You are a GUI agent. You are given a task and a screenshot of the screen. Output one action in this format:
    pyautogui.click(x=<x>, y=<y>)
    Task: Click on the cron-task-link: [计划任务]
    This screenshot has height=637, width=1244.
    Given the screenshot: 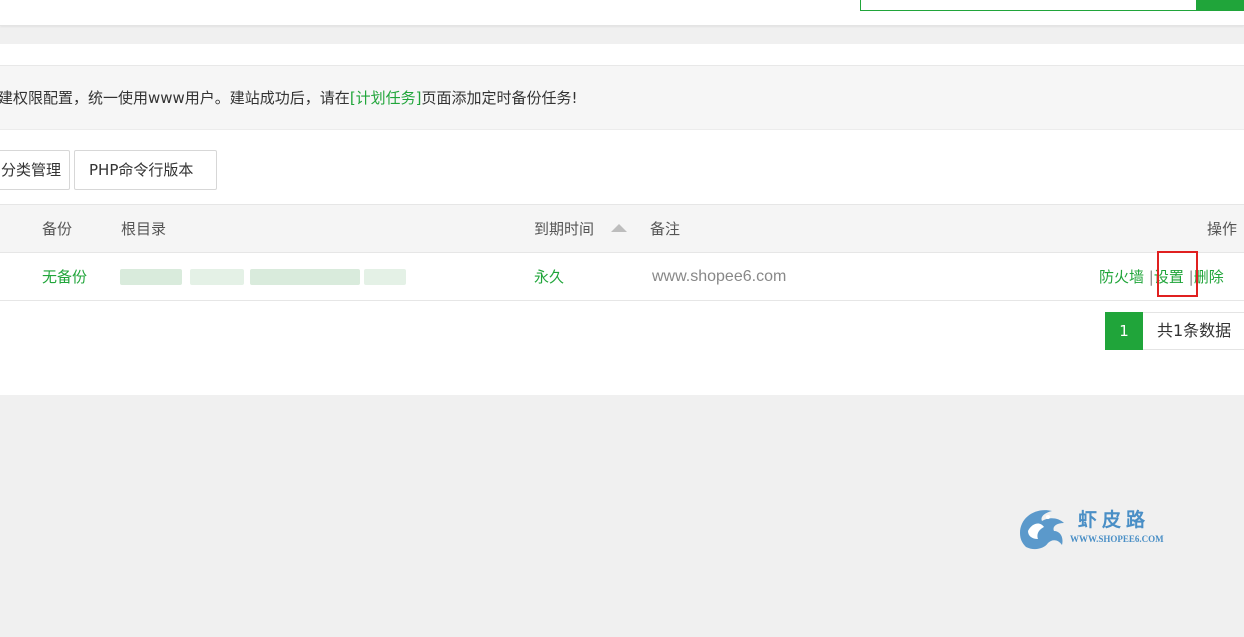 What is the action you would take?
    pyautogui.click(x=386, y=98)
    